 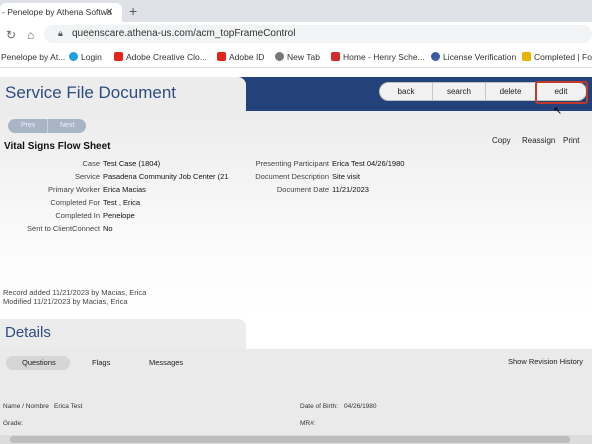 What do you see at coordinates (77, 215) in the screenshot?
I see `completed-in-label: Completed In` at bounding box center [77, 215].